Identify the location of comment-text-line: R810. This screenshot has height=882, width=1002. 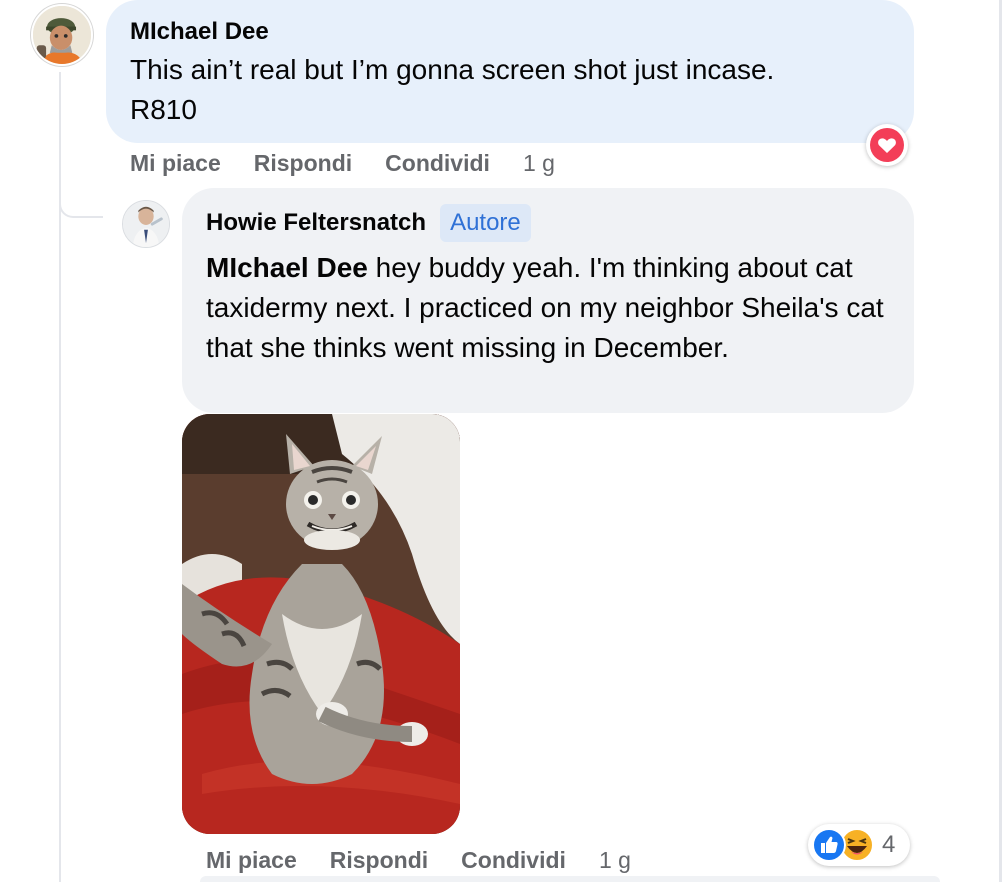
(163, 109).